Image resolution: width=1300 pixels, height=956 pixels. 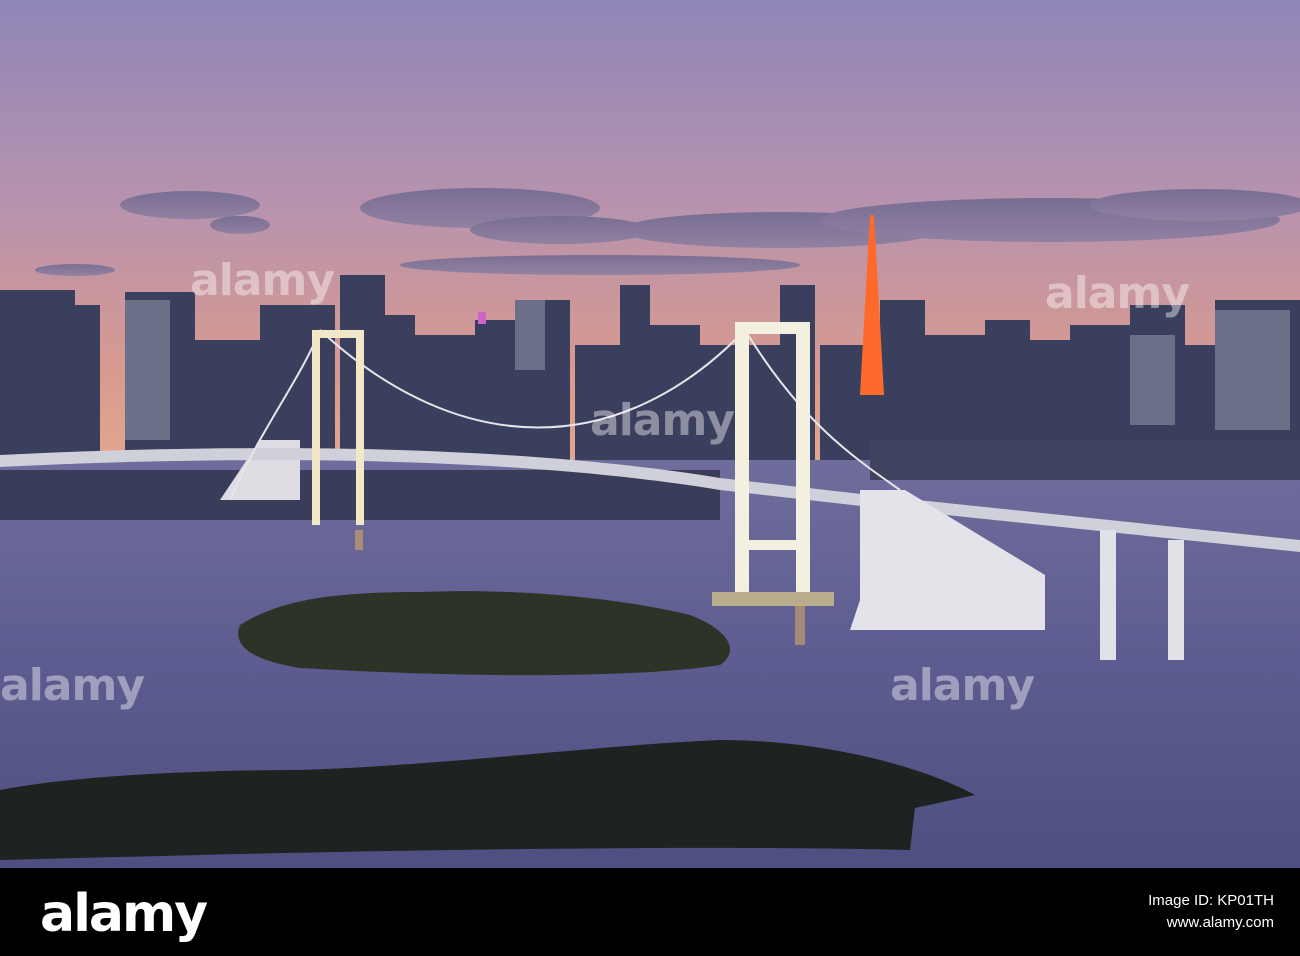 I want to click on shore-right, so click(x=1085, y=460).